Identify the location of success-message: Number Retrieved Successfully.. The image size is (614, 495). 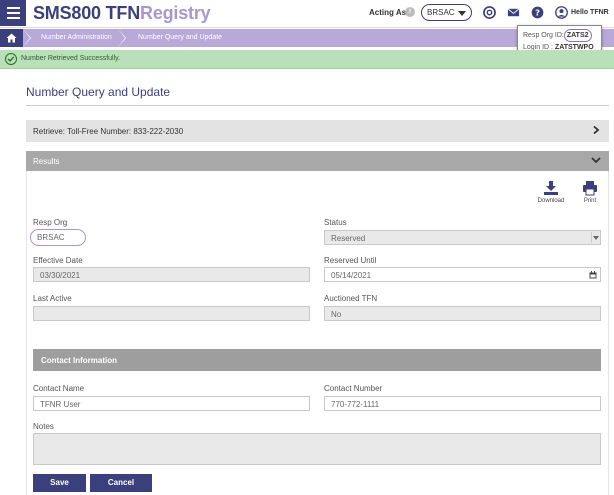
(71, 58).